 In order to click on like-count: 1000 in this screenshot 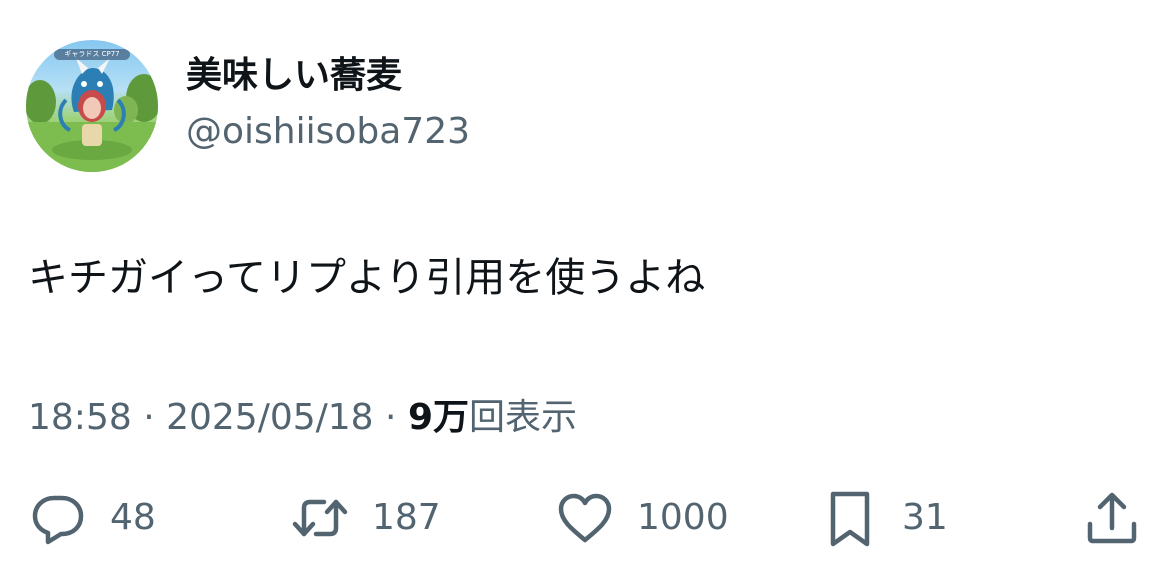, I will do `click(683, 517)`.